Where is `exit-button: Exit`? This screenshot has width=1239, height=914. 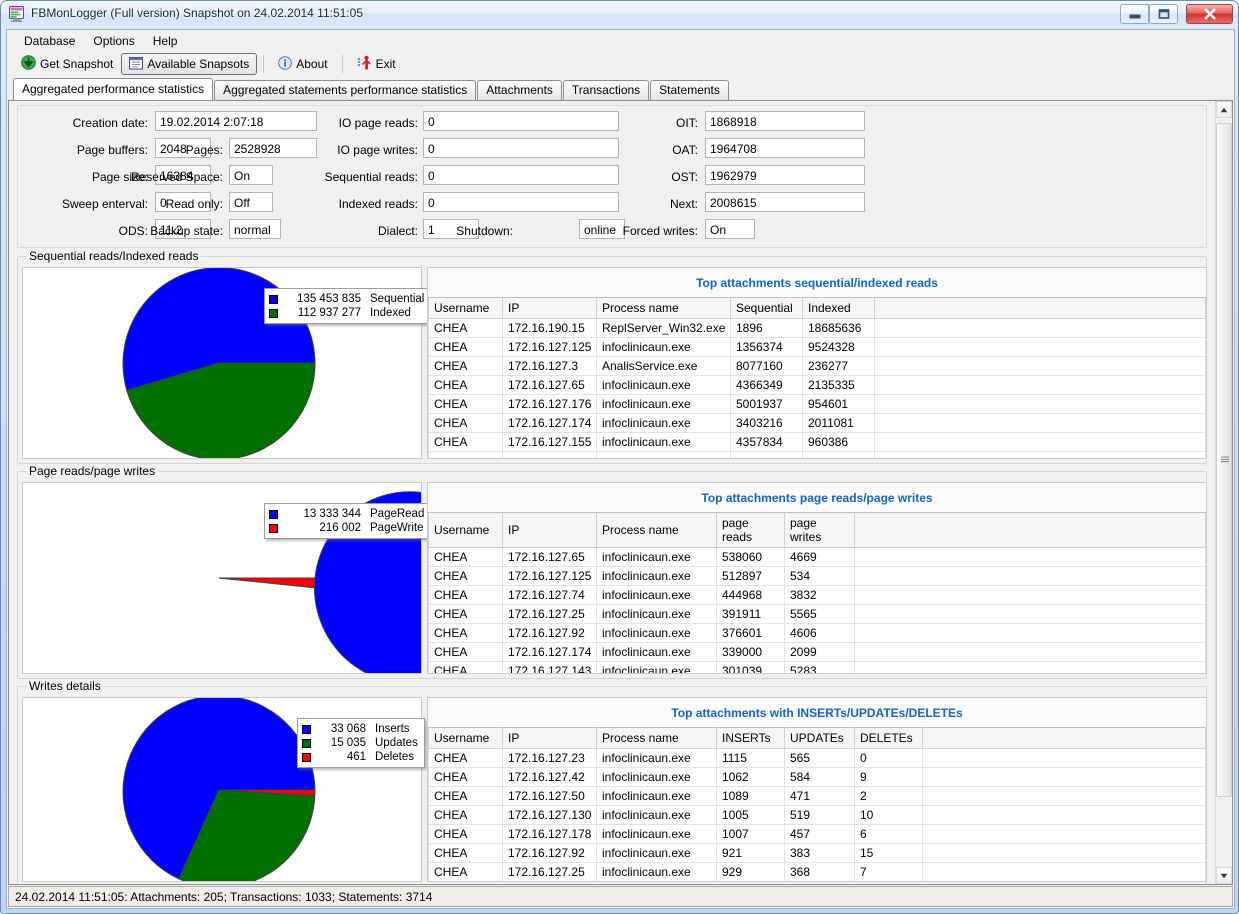 exit-button: Exit is located at coordinates (376, 64).